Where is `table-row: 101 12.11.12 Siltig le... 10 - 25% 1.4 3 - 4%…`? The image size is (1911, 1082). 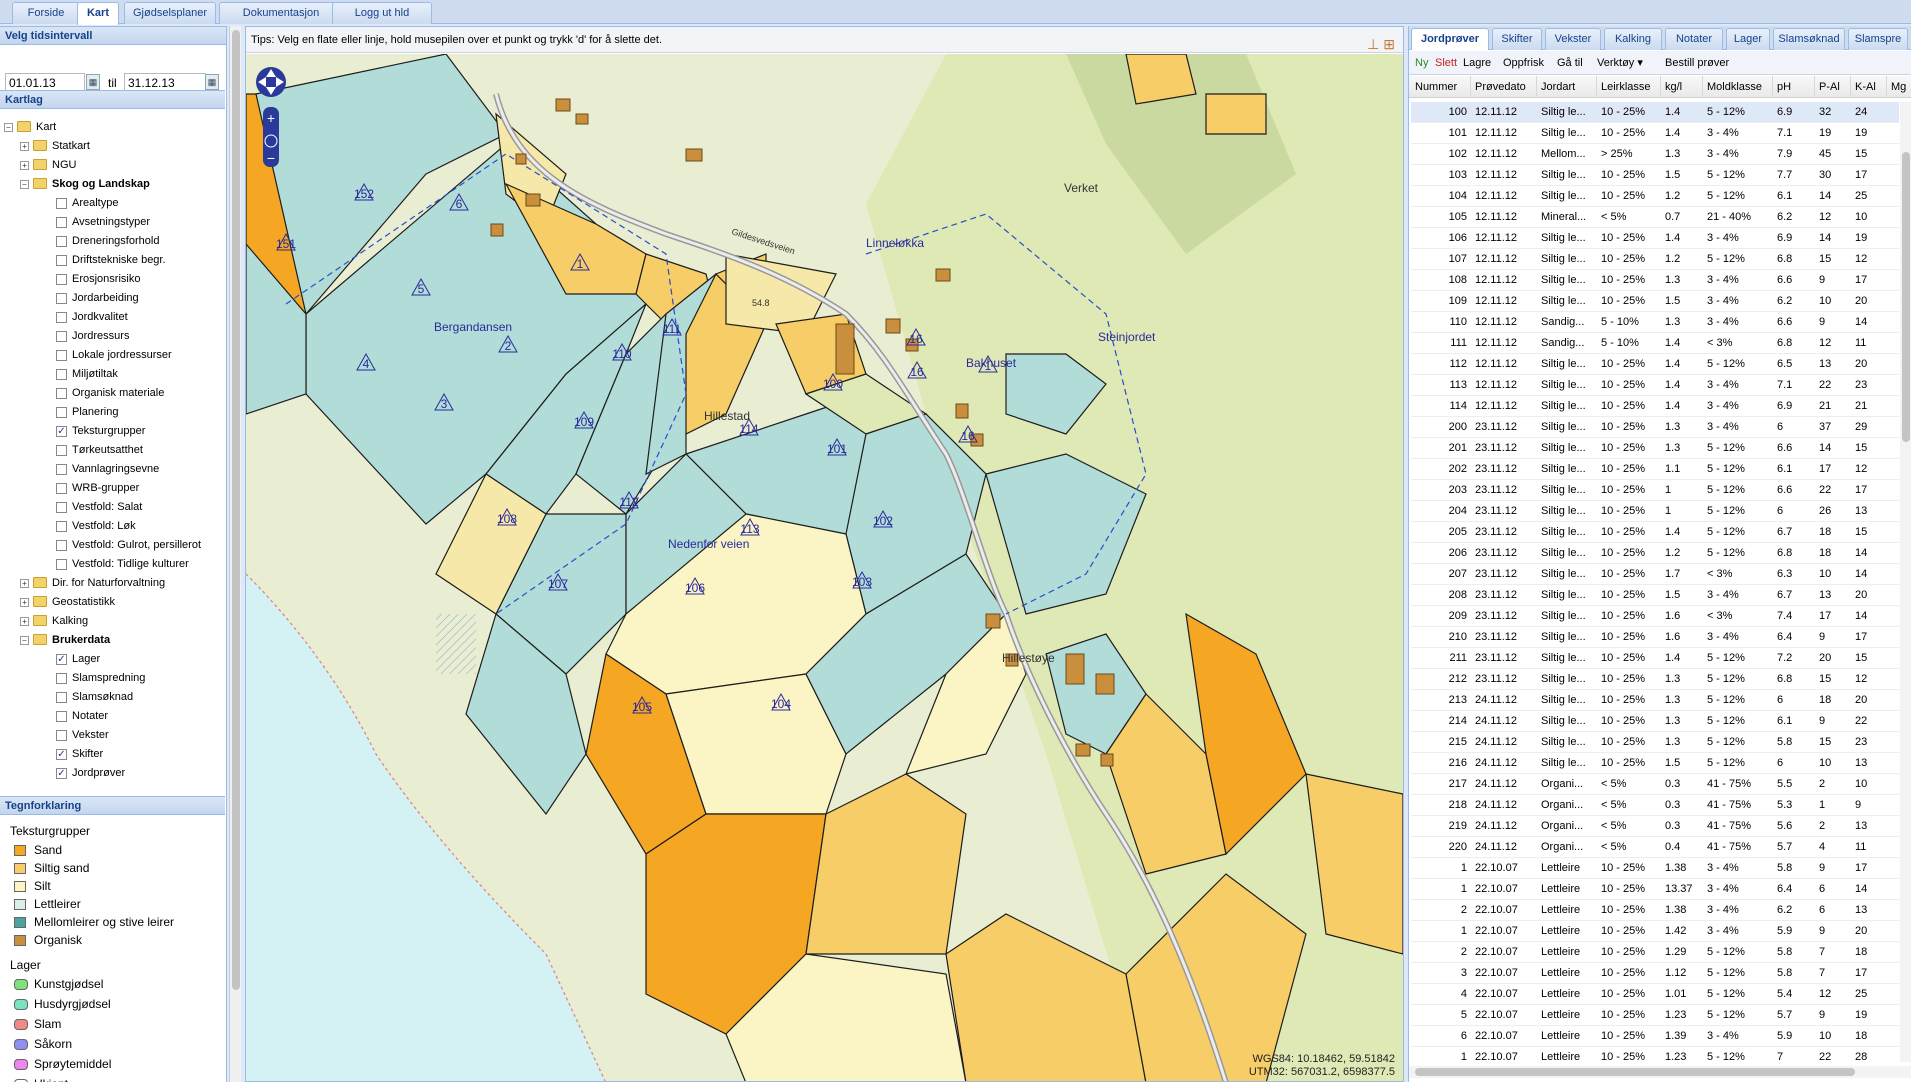 table-row: 101 12.11.12 Siltig le... 10 - 25% 1.4 3 - 4%… is located at coordinates (1655, 133).